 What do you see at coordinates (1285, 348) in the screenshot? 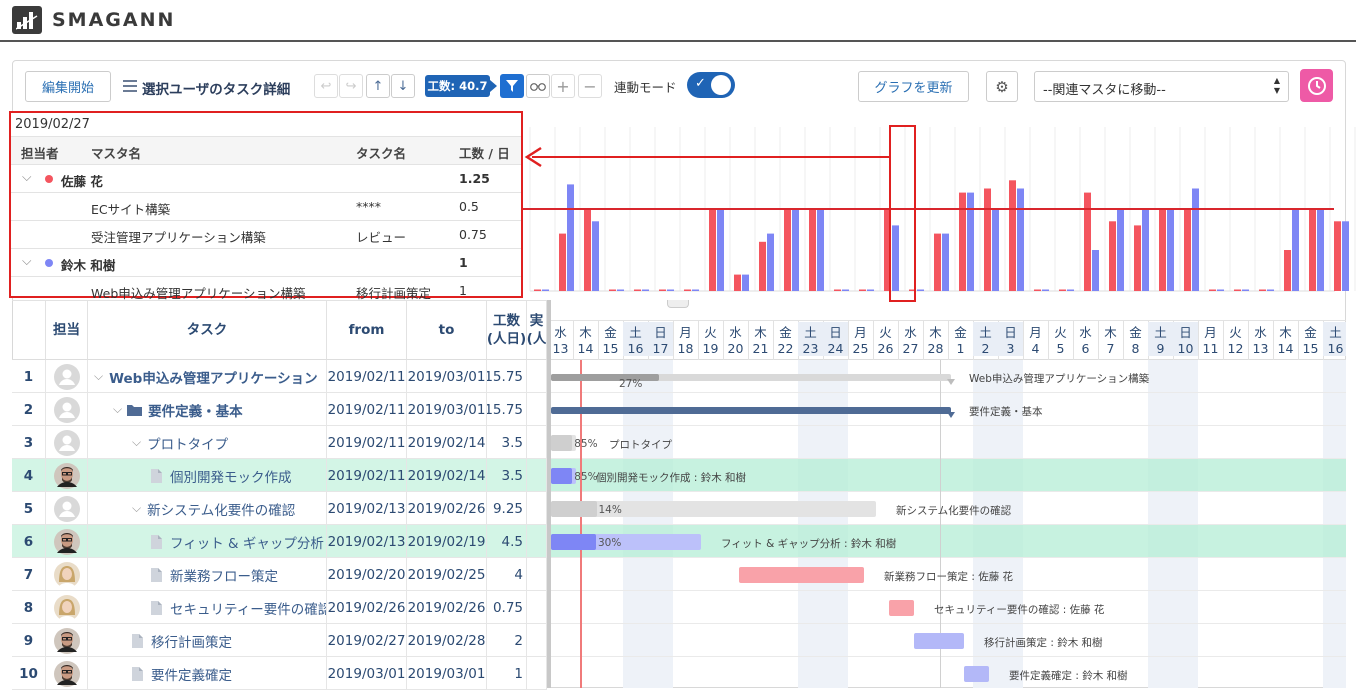
I see `day-label: 14` at bounding box center [1285, 348].